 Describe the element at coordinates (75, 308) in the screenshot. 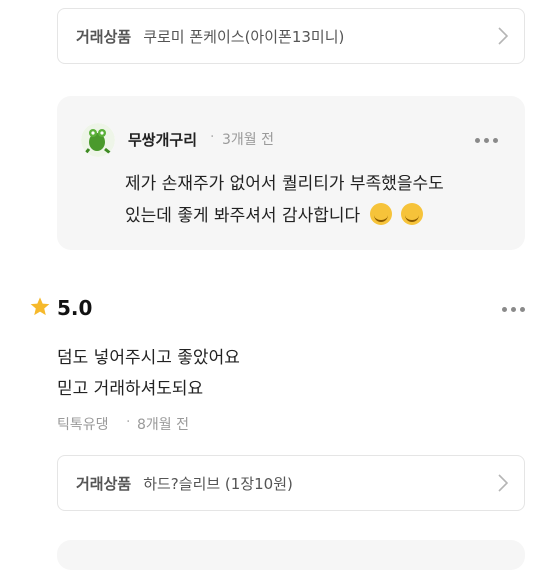

I see `rating-score: 5.0` at that location.